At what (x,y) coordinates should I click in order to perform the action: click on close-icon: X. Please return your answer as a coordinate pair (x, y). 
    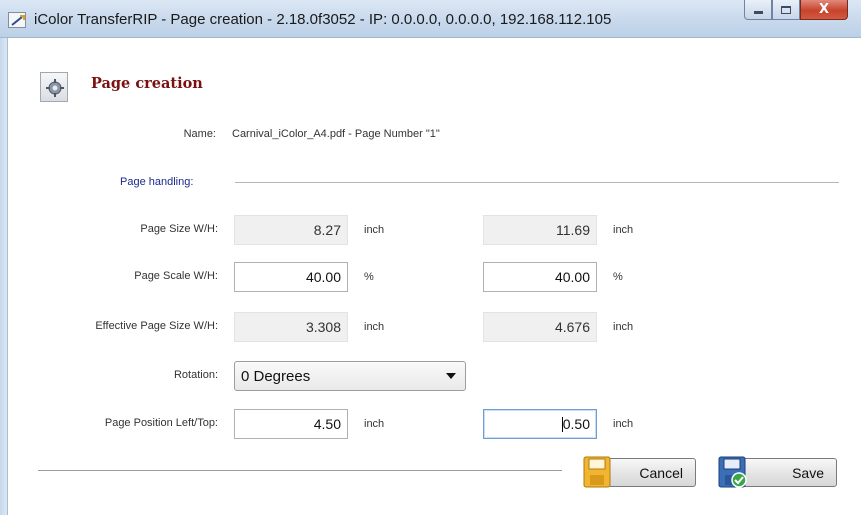
    Looking at the image, I should click on (824, 9).